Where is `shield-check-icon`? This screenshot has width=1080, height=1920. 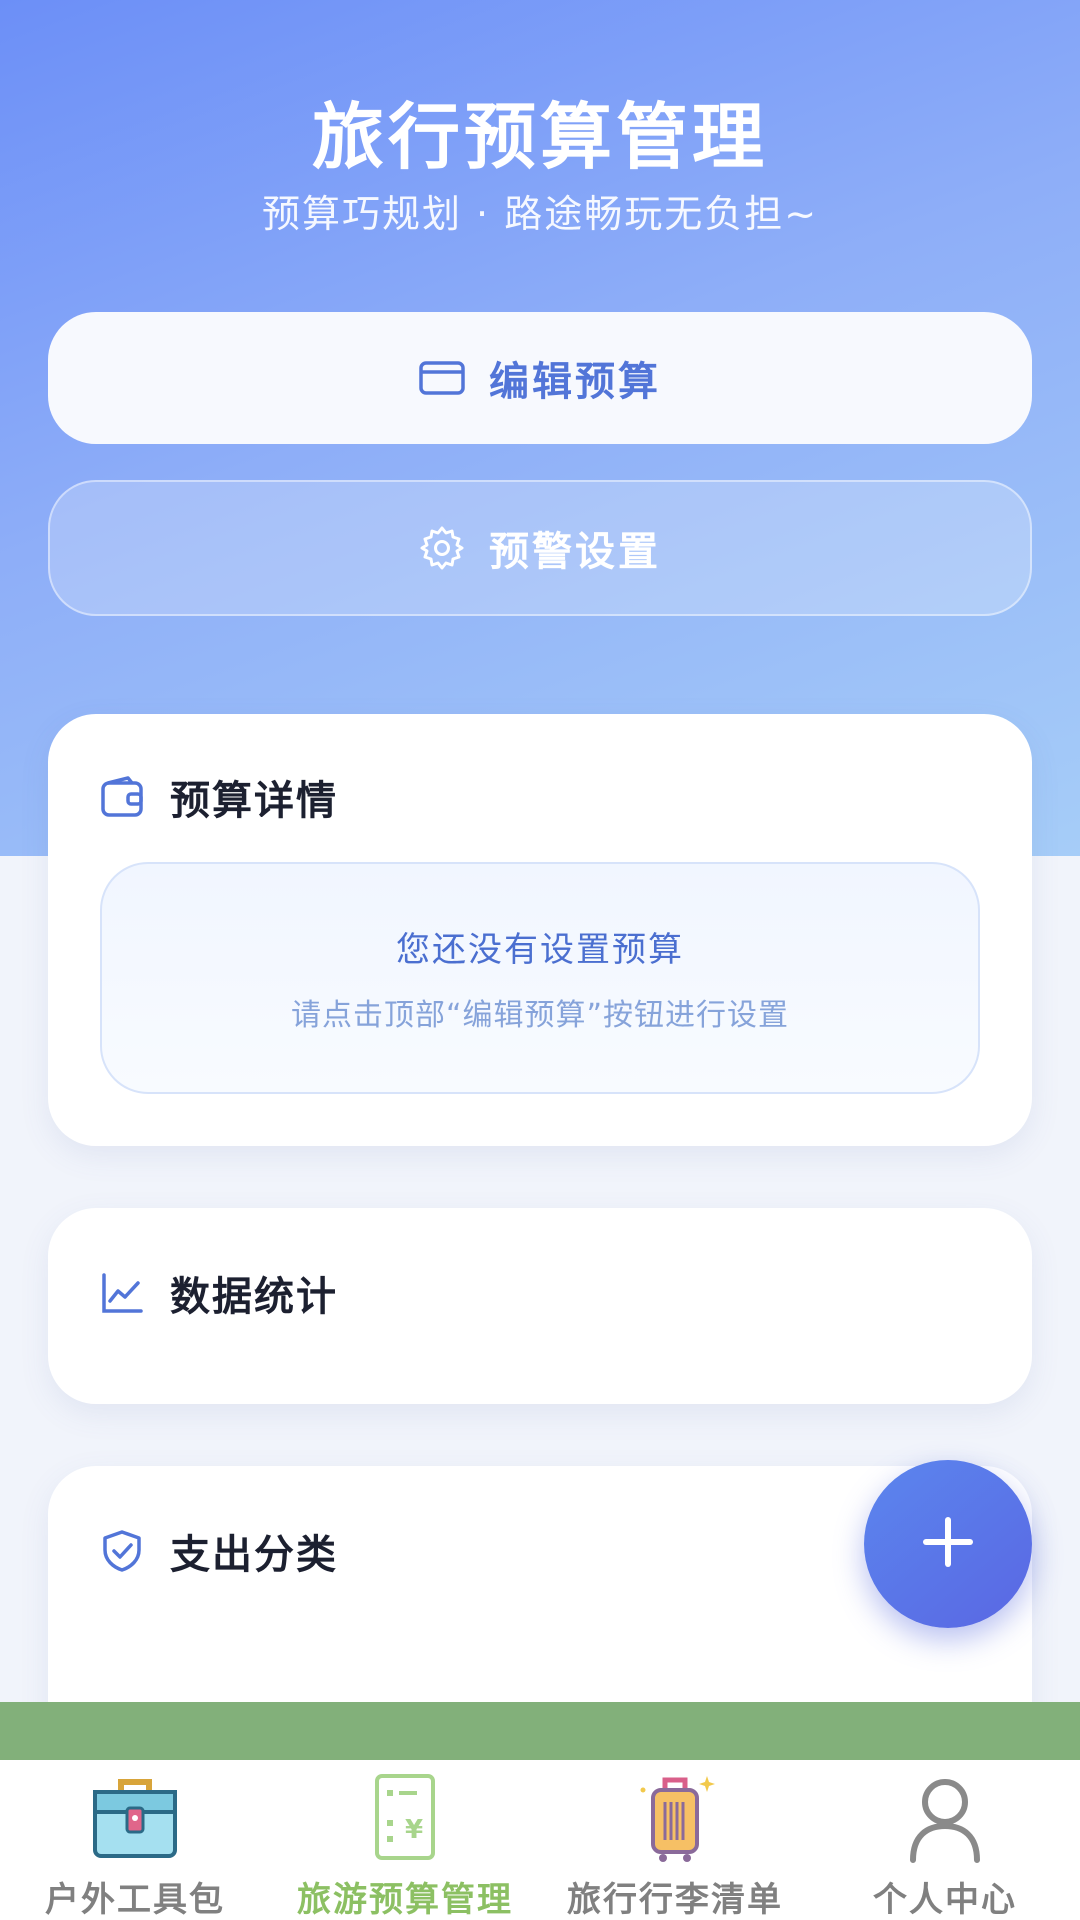
shield-check-icon is located at coordinates (122, 1551).